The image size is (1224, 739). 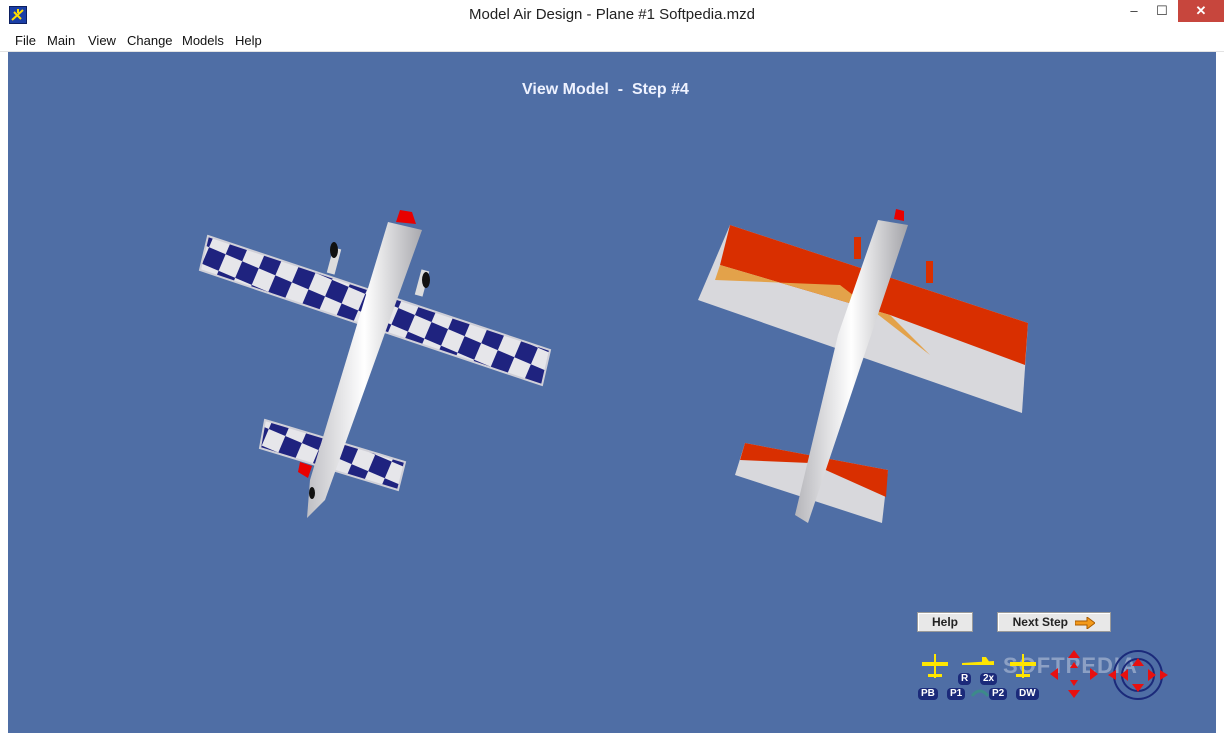 What do you see at coordinates (1162, 11) in the screenshot?
I see `maximize-button: ☐` at bounding box center [1162, 11].